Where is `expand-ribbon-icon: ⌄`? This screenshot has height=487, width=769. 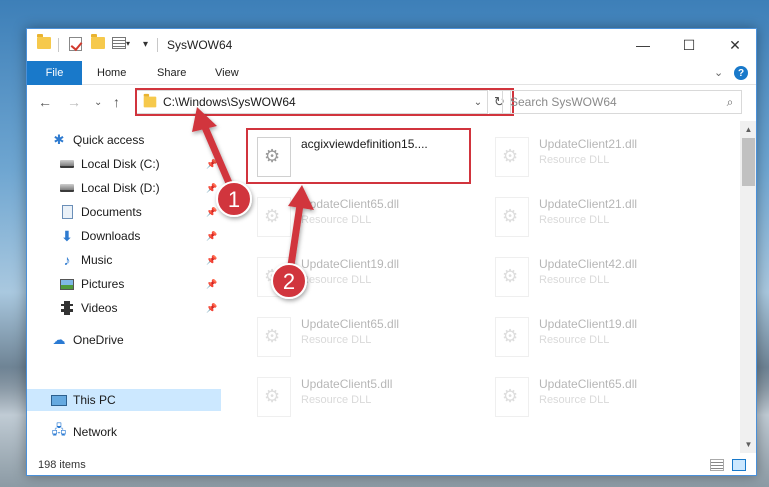
expand-ribbon-icon: ⌄ is located at coordinates (718, 72).